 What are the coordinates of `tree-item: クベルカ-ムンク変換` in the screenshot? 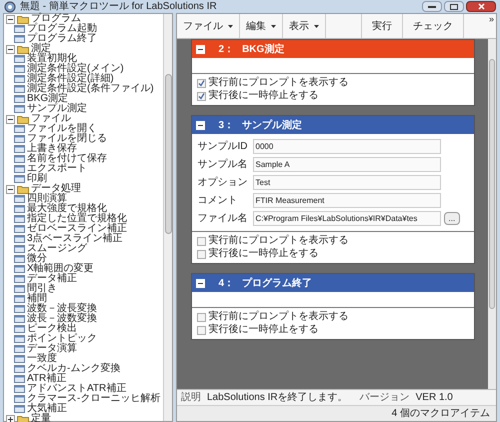 It's located at (73, 369).